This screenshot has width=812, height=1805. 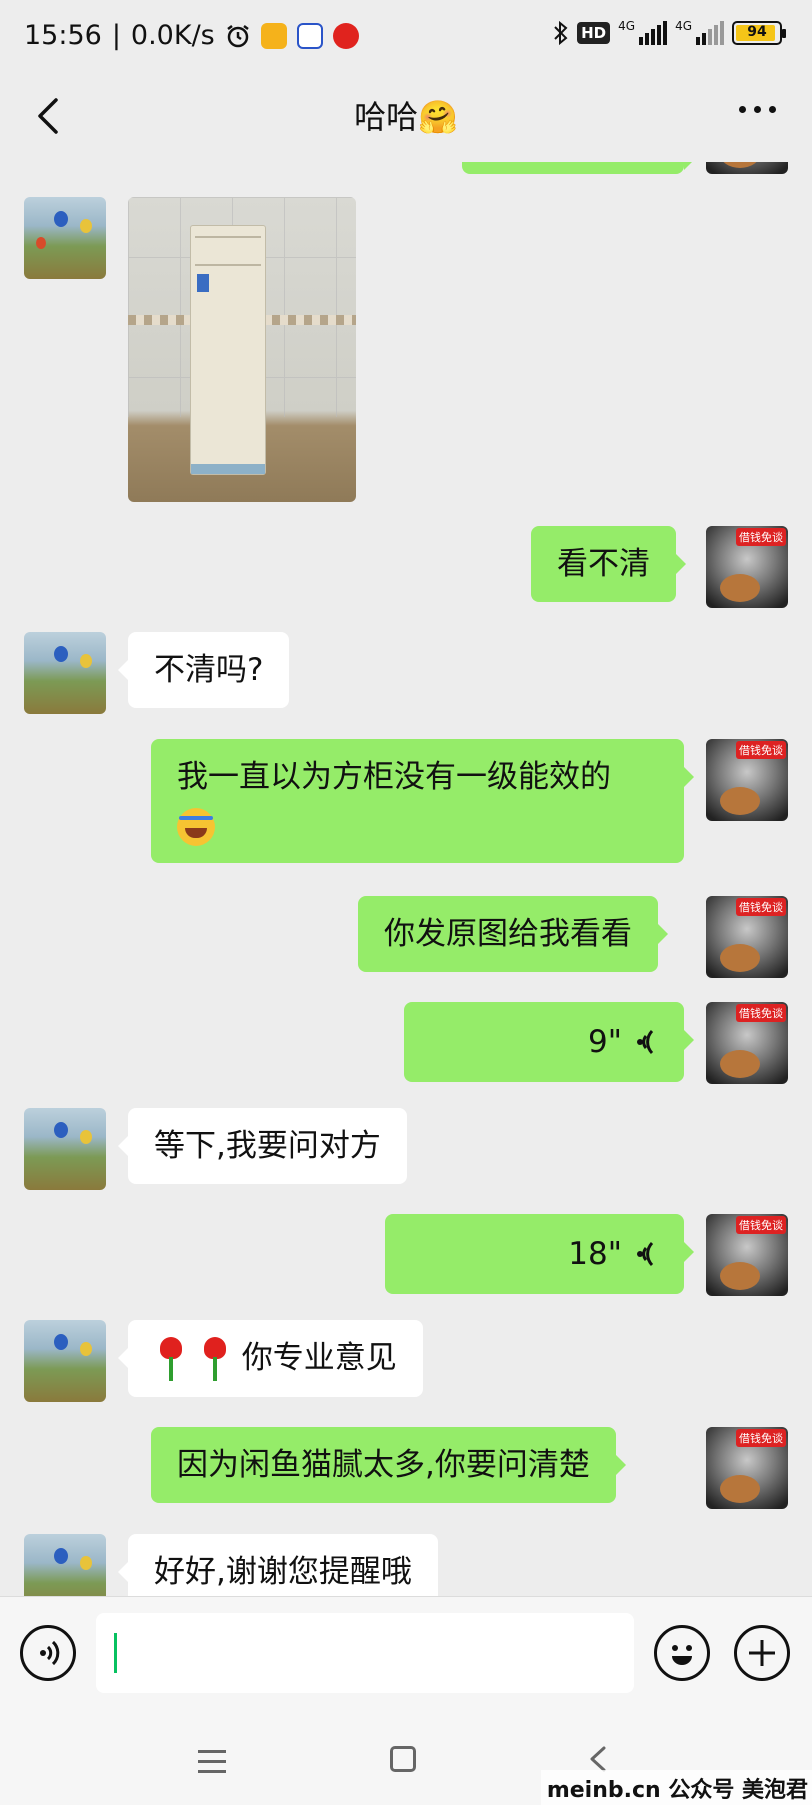 I want to click on message-bubble: 等下,我要问对方, so click(x=262, y=1146).